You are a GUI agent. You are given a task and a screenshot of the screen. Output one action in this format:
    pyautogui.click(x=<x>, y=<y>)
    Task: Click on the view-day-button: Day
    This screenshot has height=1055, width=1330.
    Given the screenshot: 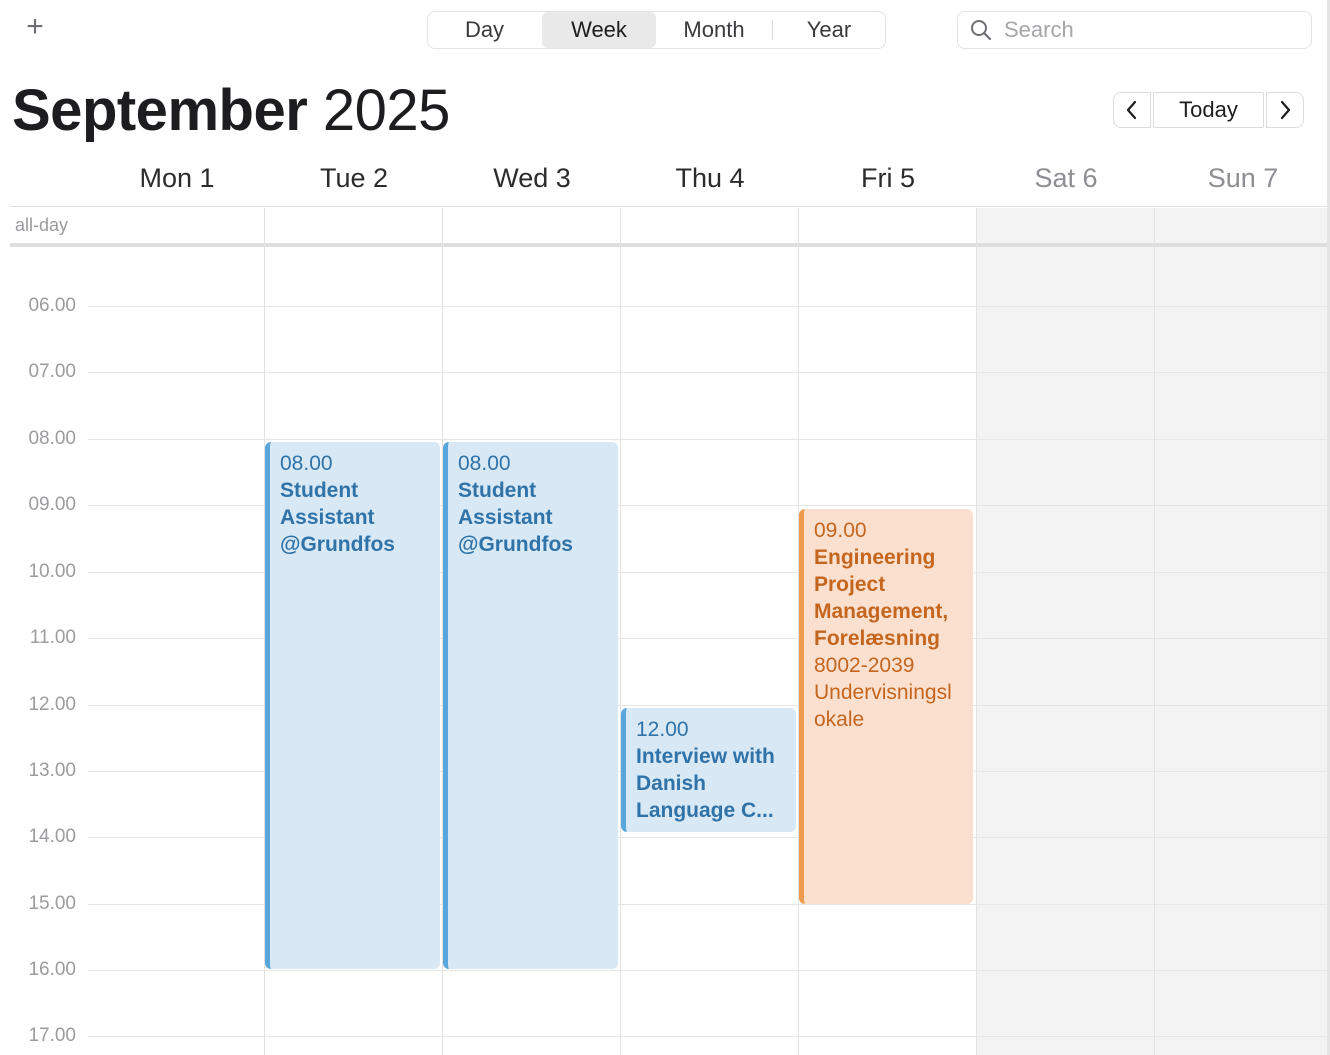 What is the action you would take?
    pyautogui.click(x=484, y=30)
    